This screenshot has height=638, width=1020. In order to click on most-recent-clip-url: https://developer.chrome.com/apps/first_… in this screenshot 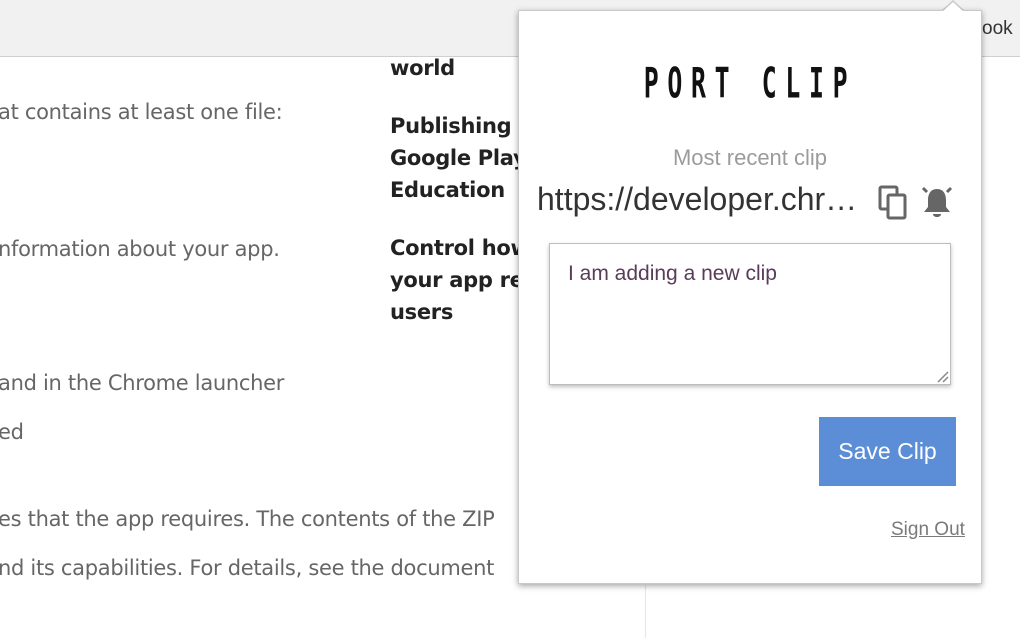, I will do `click(702, 199)`.